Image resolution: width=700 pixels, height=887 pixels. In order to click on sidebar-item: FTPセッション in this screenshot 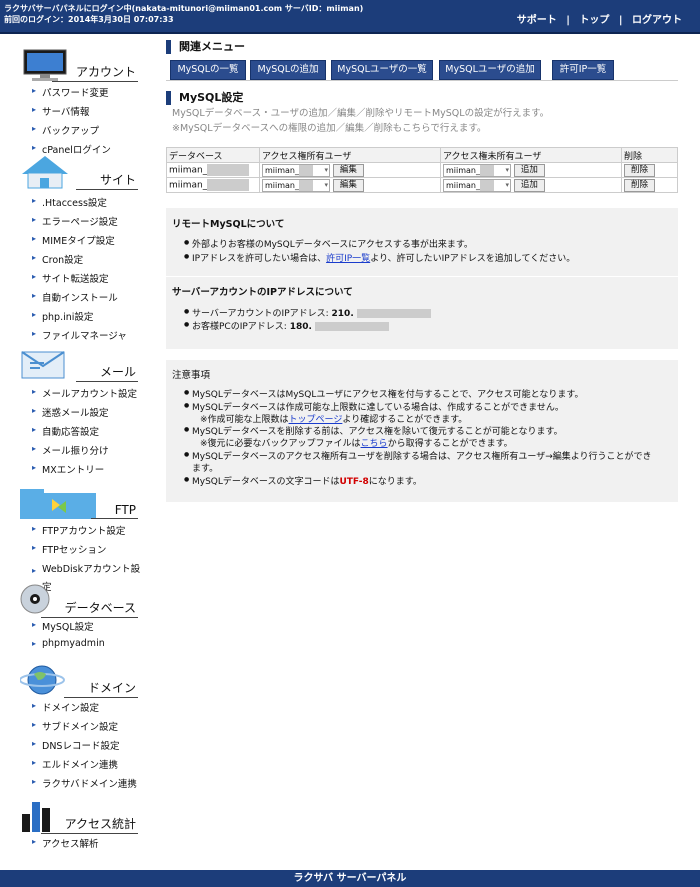, I will do `click(69, 549)`.